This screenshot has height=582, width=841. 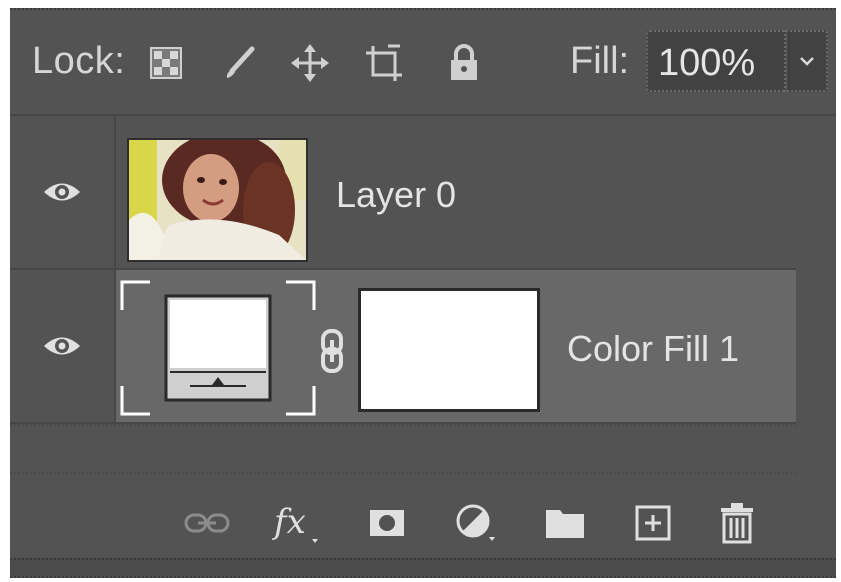 I want to click on svg-text: fx, so click(x=289, y=522).